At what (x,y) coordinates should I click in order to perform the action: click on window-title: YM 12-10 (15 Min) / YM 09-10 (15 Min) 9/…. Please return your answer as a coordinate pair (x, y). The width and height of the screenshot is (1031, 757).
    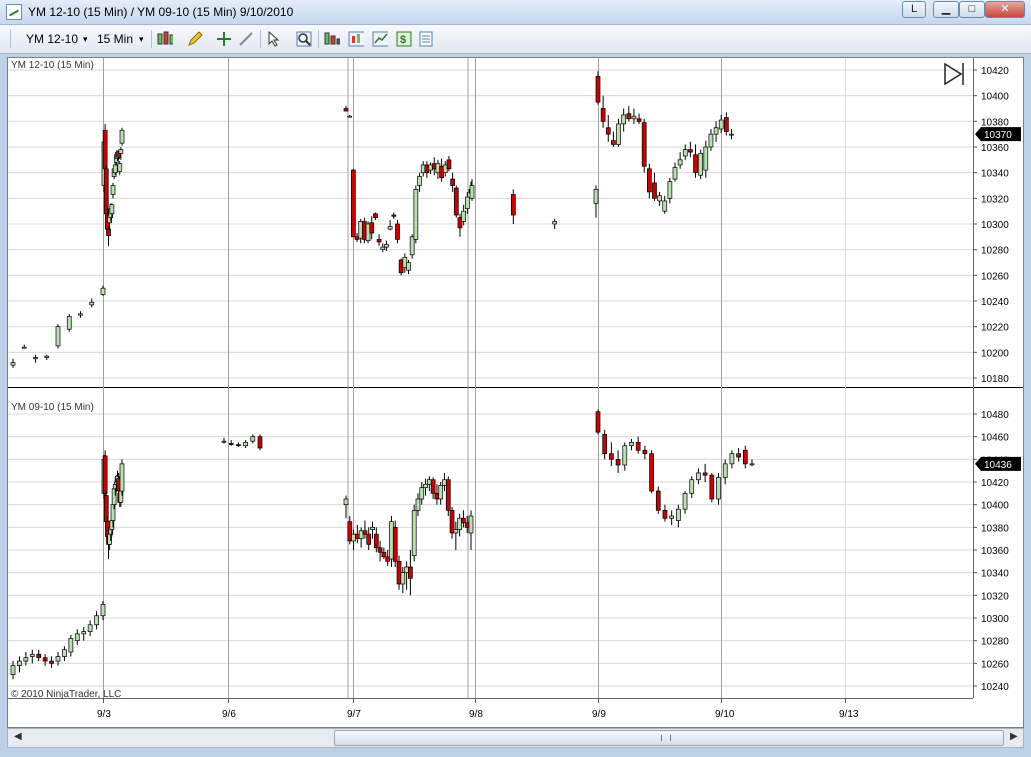
    Looking at the image, I should click on (161, 12).